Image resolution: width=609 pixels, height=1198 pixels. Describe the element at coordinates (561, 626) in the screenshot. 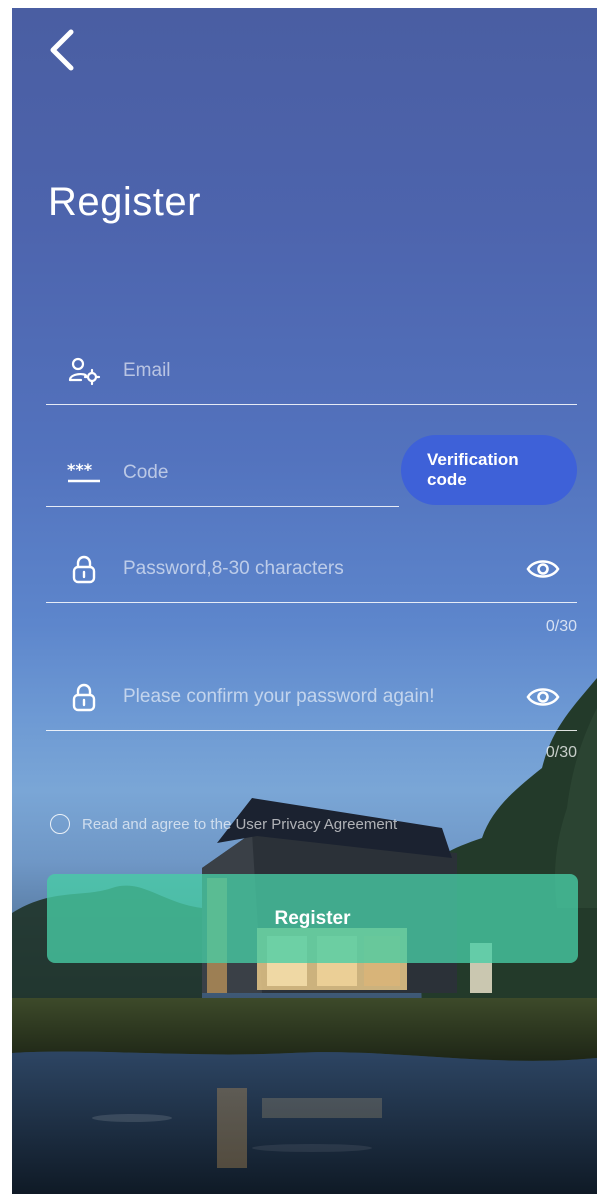

I see `password-char-counter: 0/30` at that location.